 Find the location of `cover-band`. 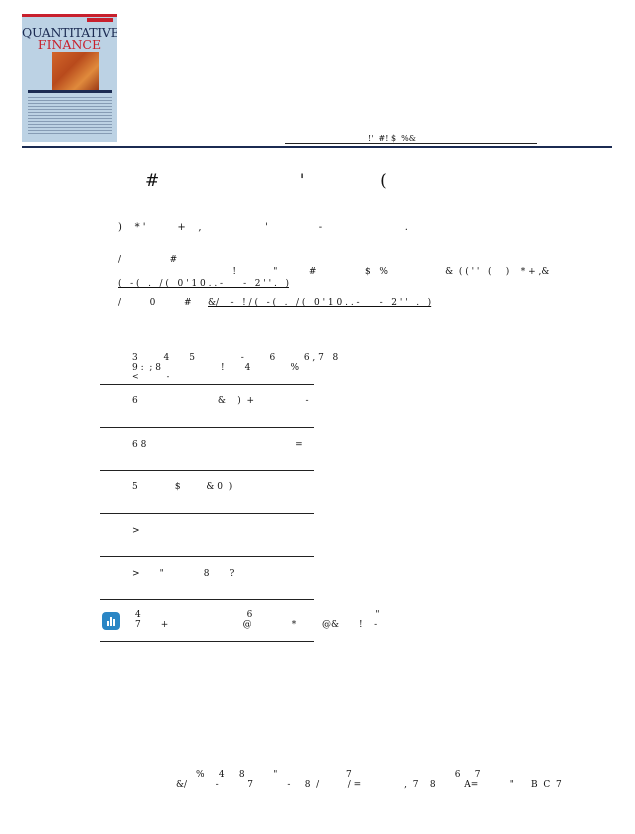

cover-band is located at coordinates (70, 91).